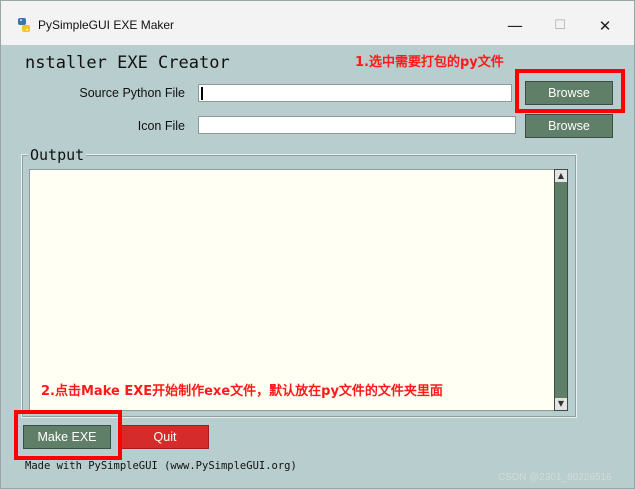 Image resolution: width=635 pixels, height=489 pixels. Describe the element at coordinates (132, 93) in the screenshot. I see `source-file-label: Source Python File` at that location.